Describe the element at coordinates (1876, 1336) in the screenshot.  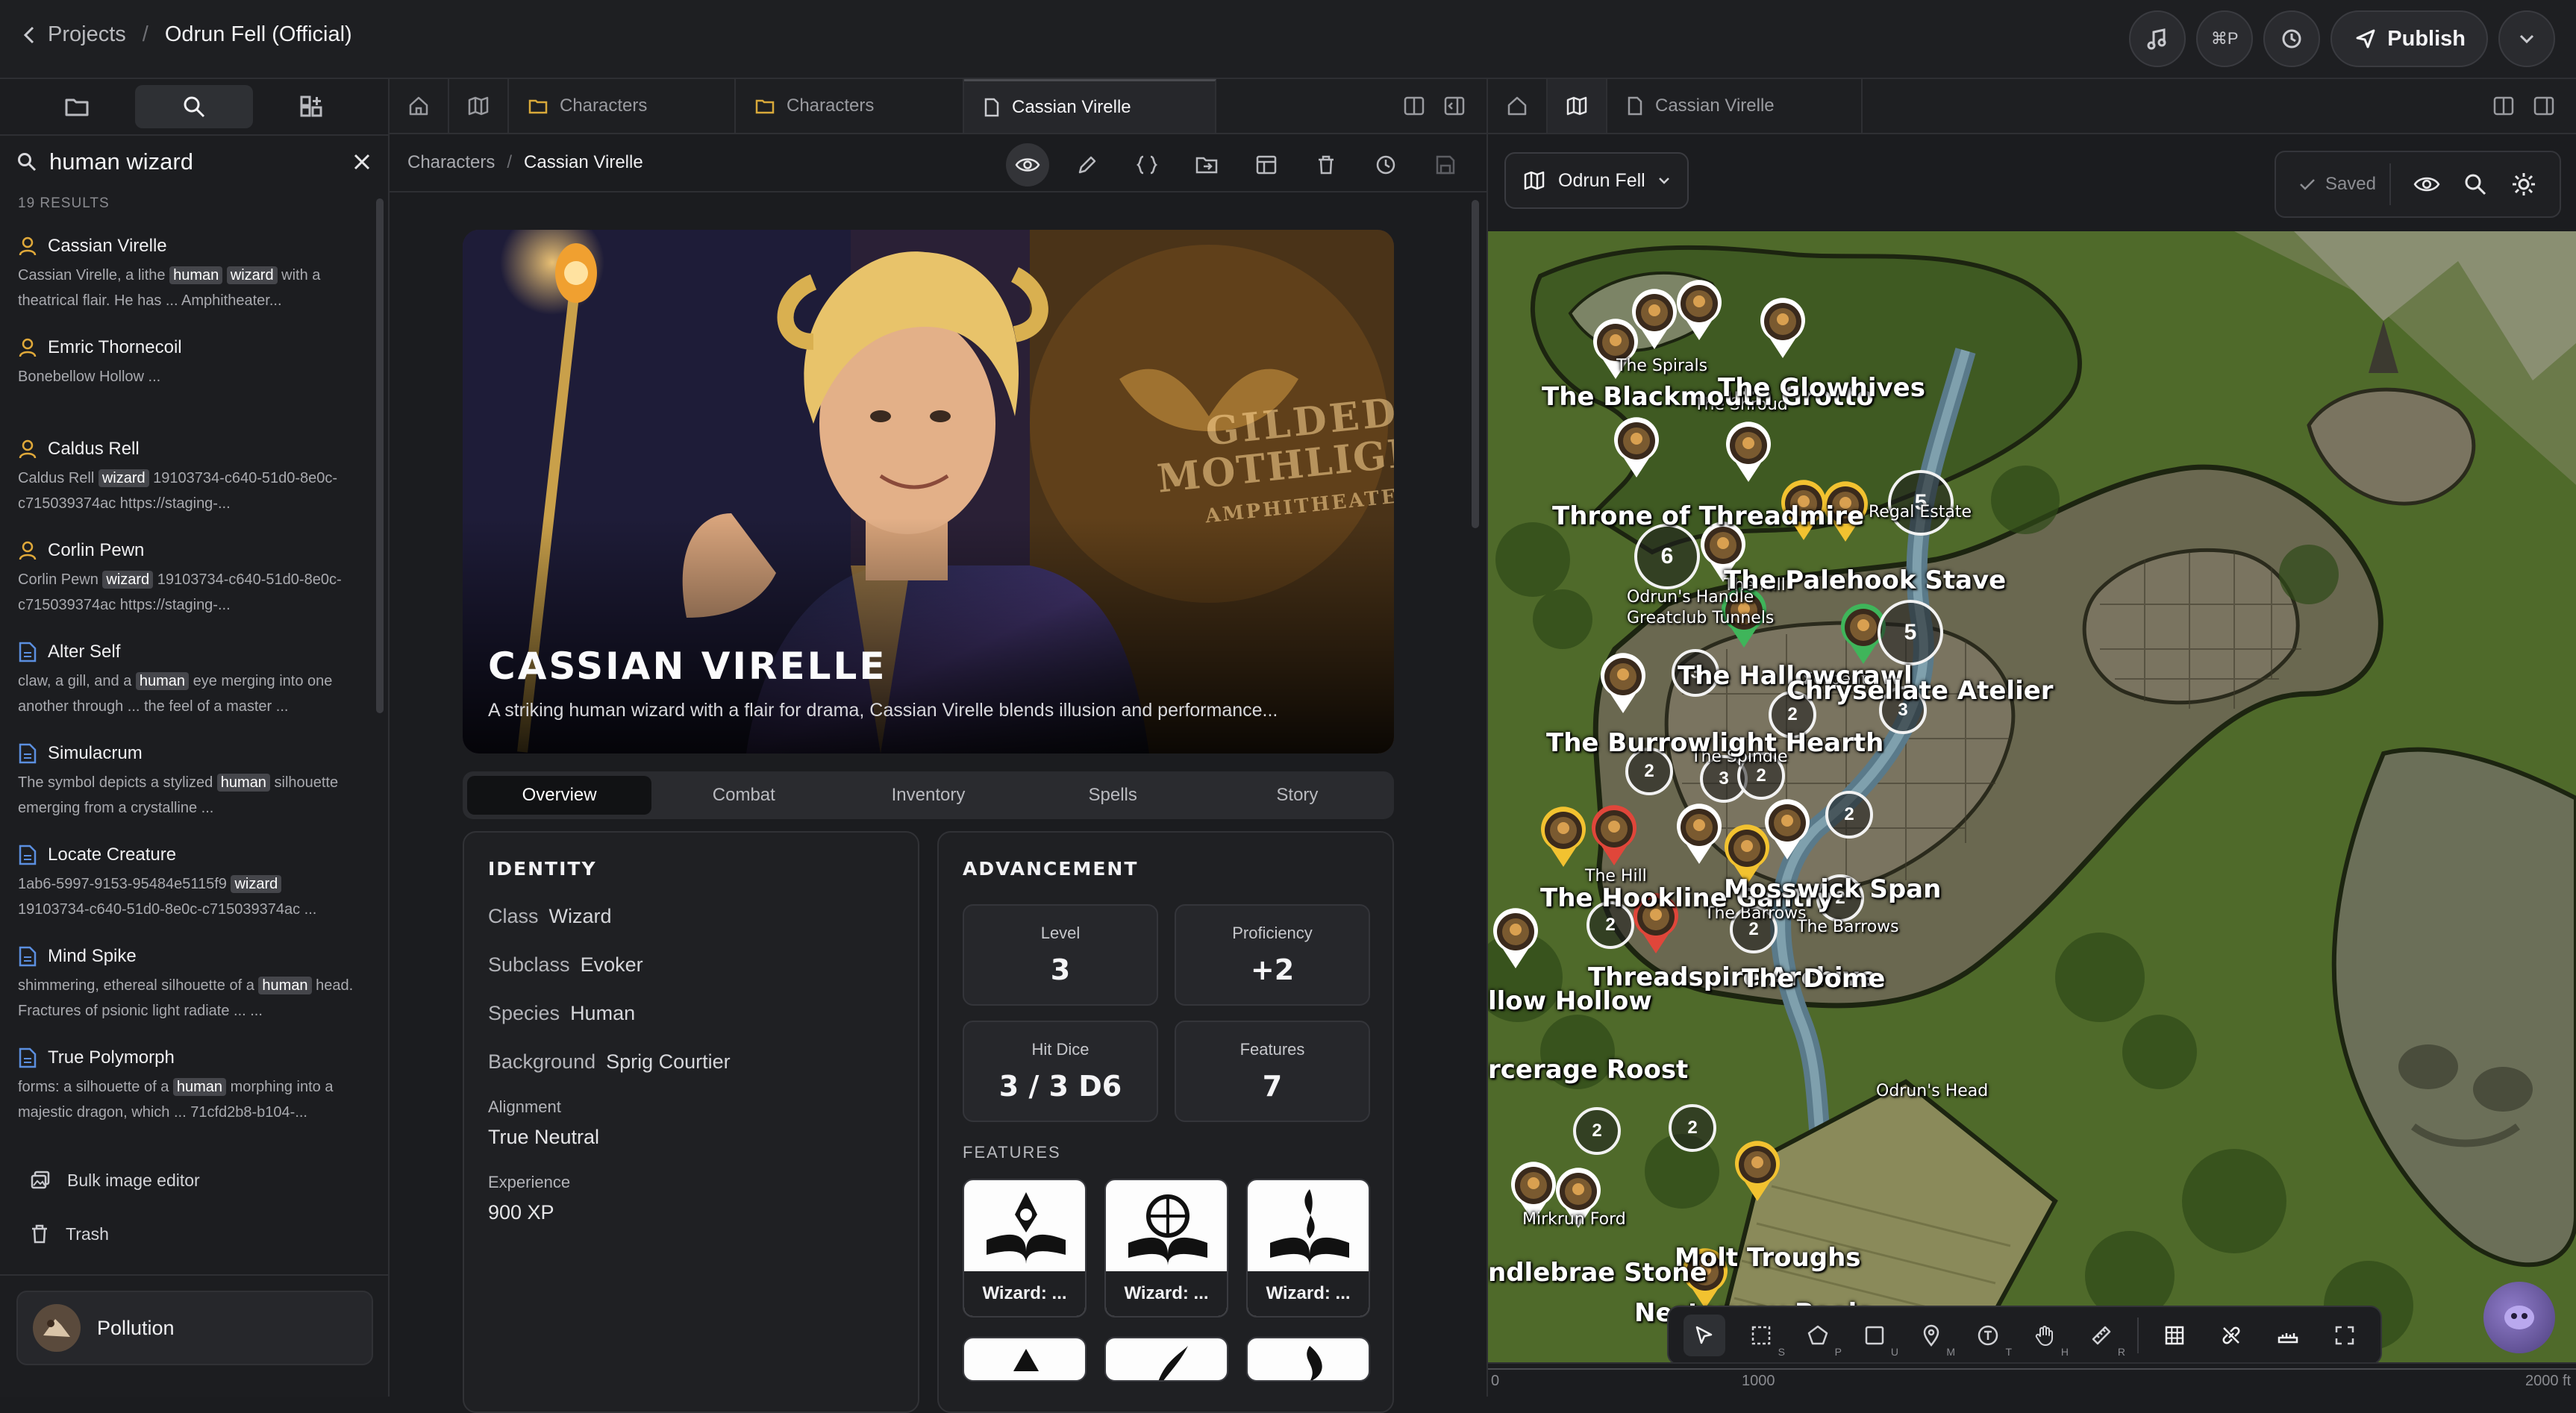
I see `rectangle-tool: U` at that location.